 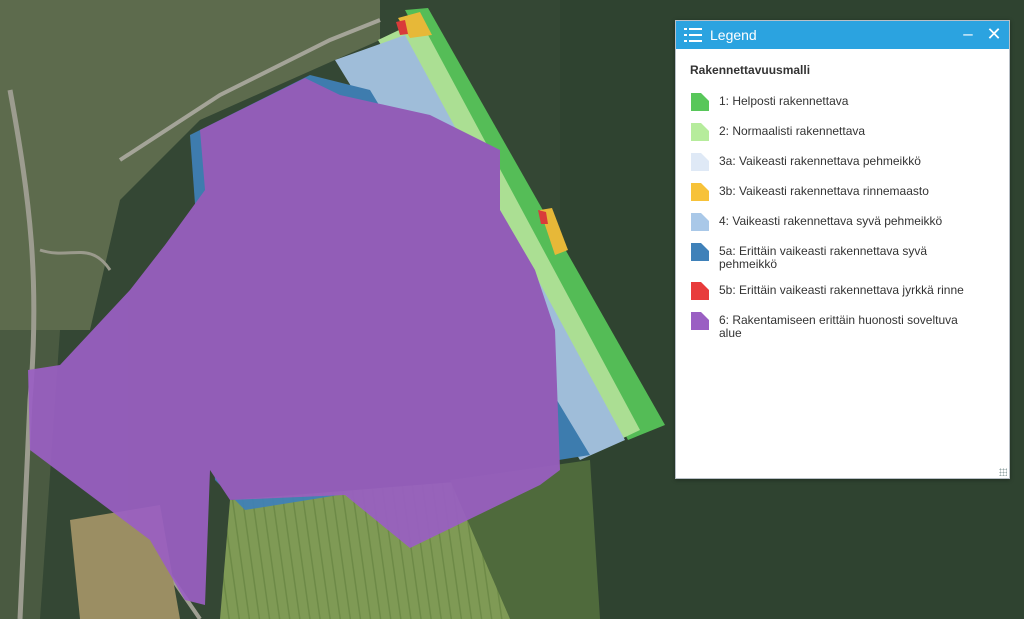 I want to click on minimize-icon: –, so click(x=968, y=34).